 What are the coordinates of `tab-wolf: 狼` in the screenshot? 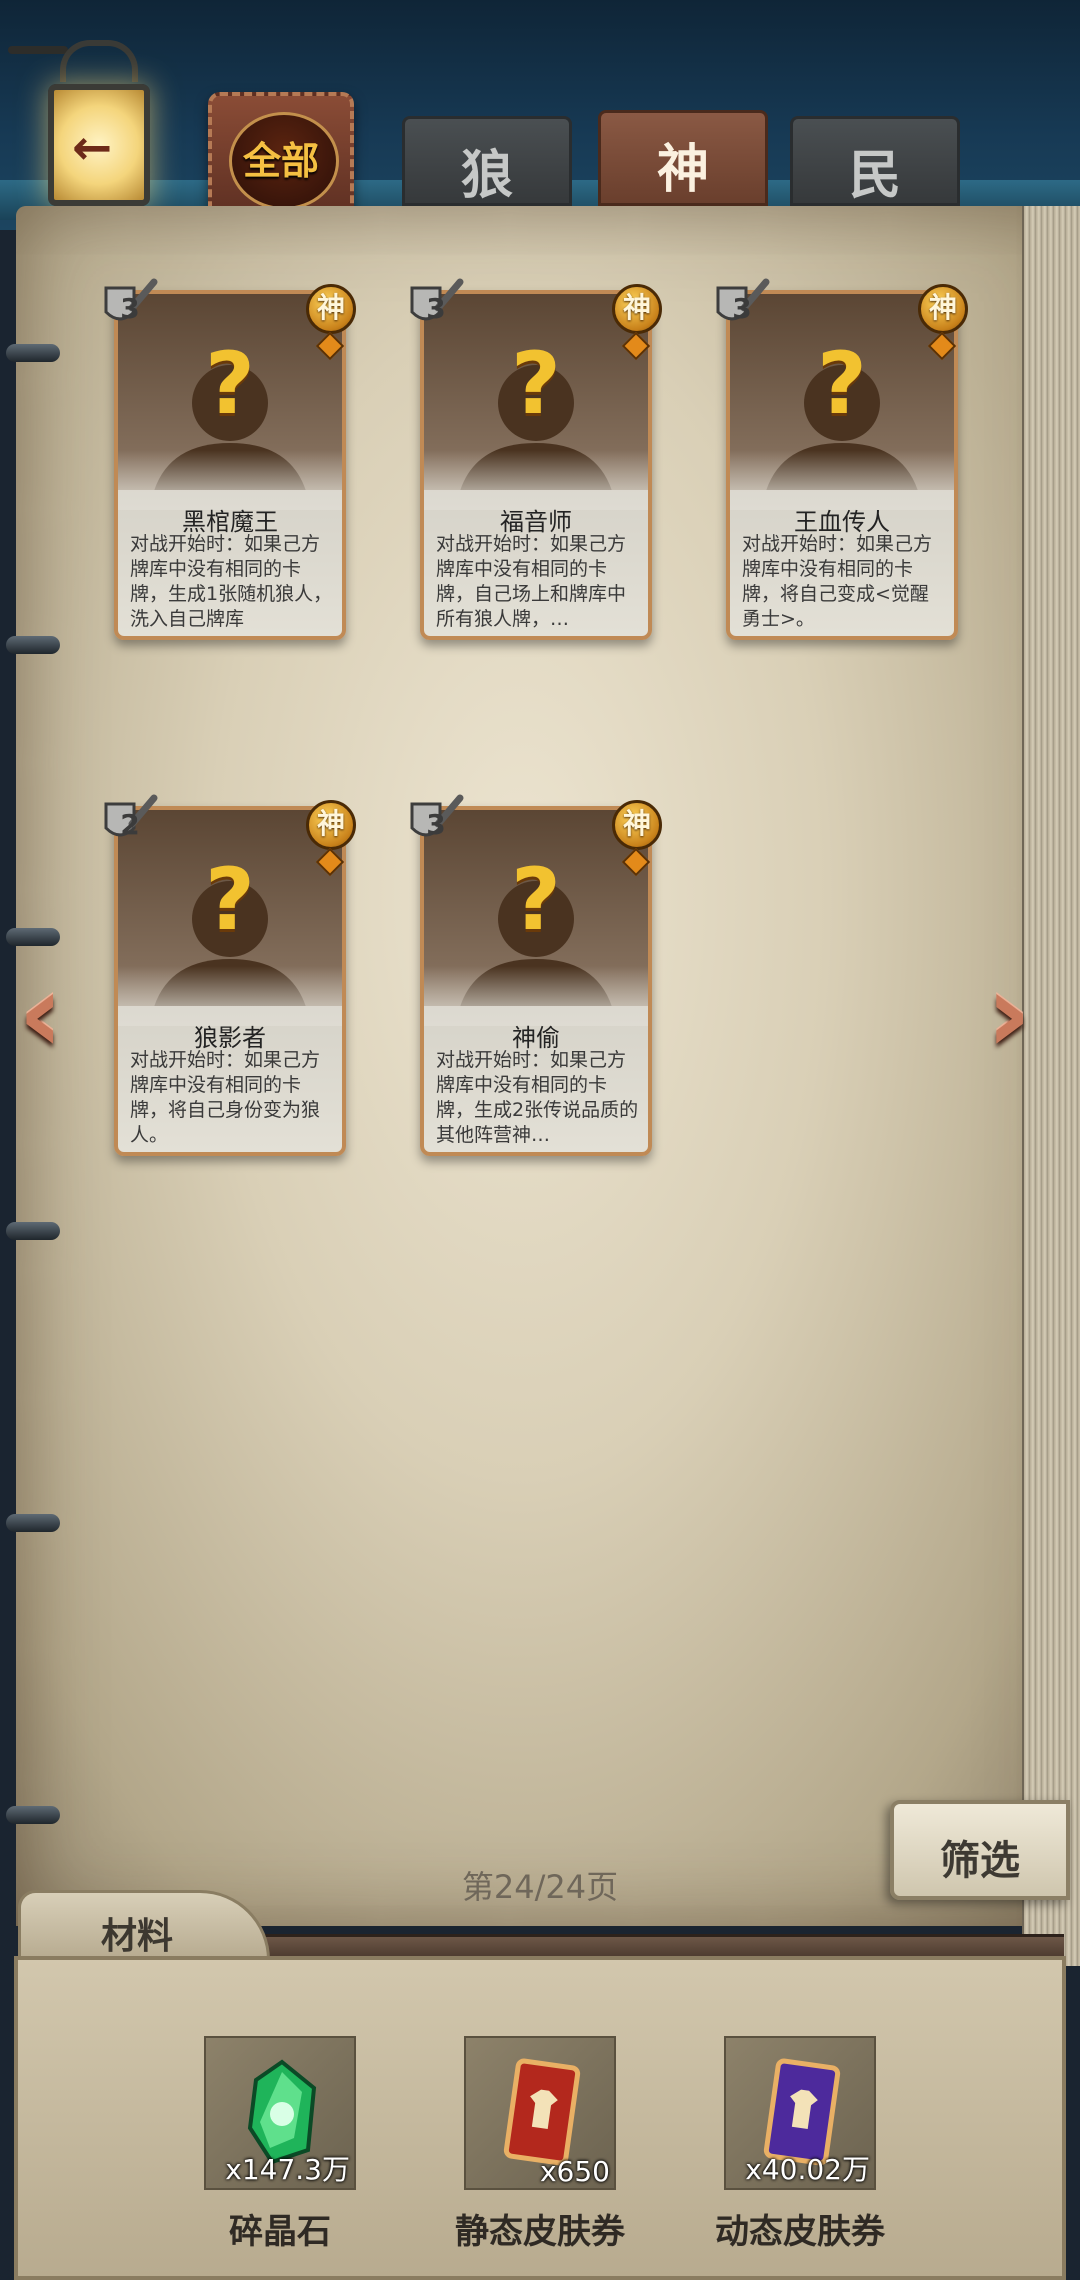 It's located at (487, 161).